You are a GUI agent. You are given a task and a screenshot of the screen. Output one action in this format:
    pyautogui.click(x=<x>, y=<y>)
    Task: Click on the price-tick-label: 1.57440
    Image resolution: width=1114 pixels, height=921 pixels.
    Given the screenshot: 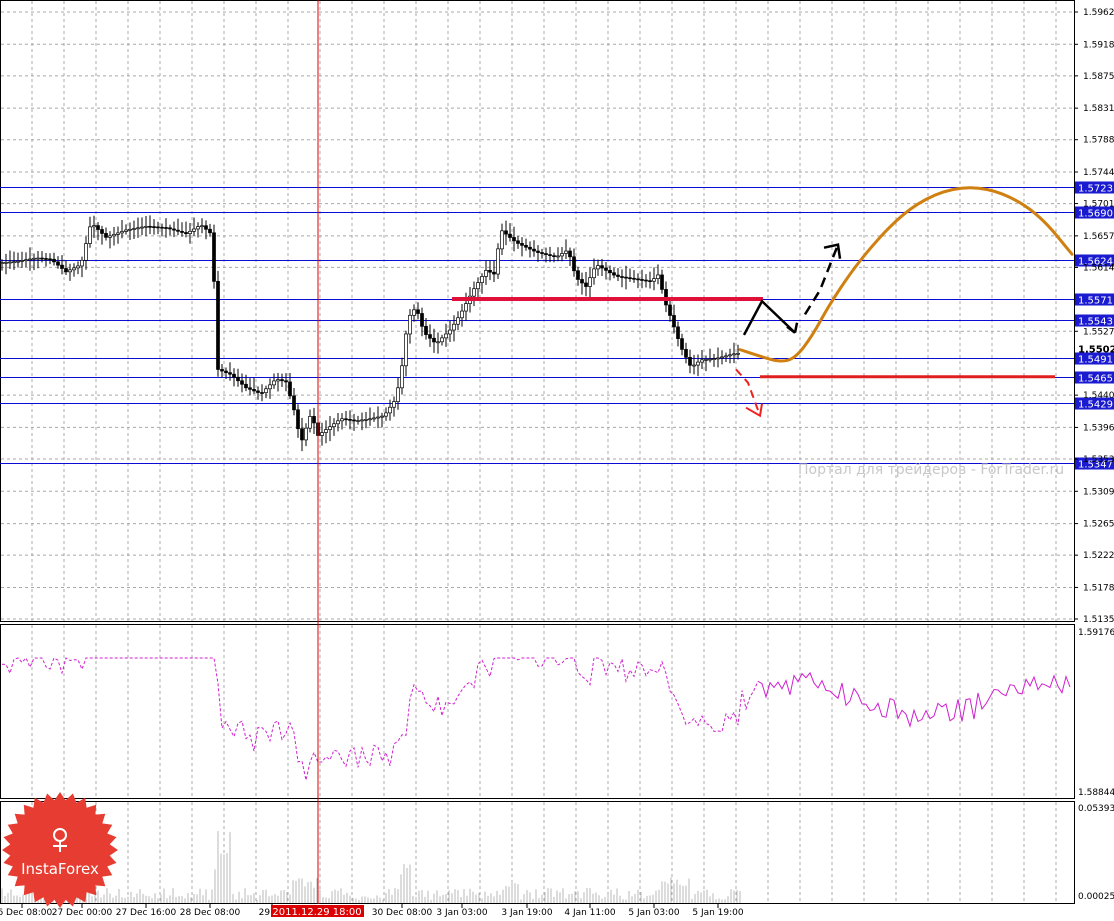 What is the action you would take?
    pyautogui.click(x=1098, y=173)
    